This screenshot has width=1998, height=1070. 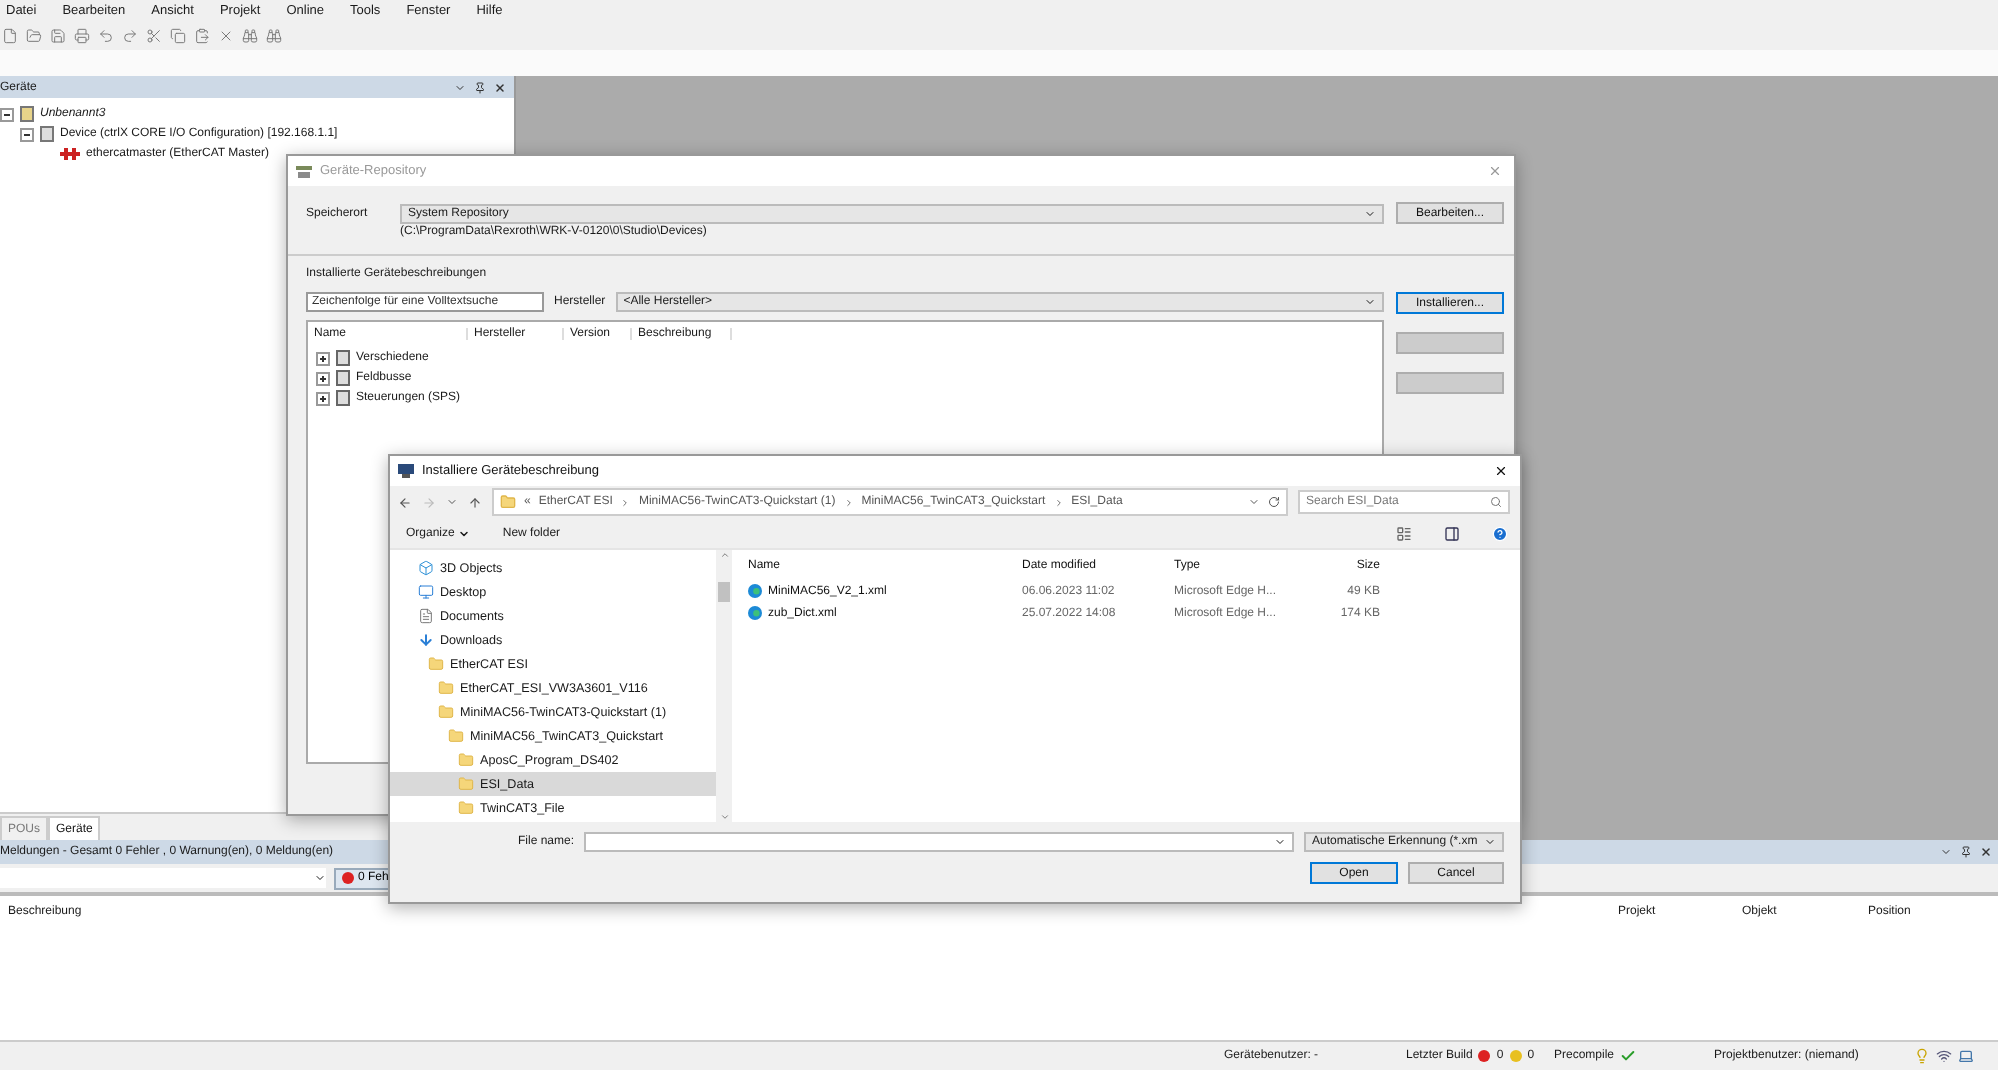 What do you see at coordinates (202, 36) in the screenshot?
I see `paste-icon` at bounding box center [202, 36].